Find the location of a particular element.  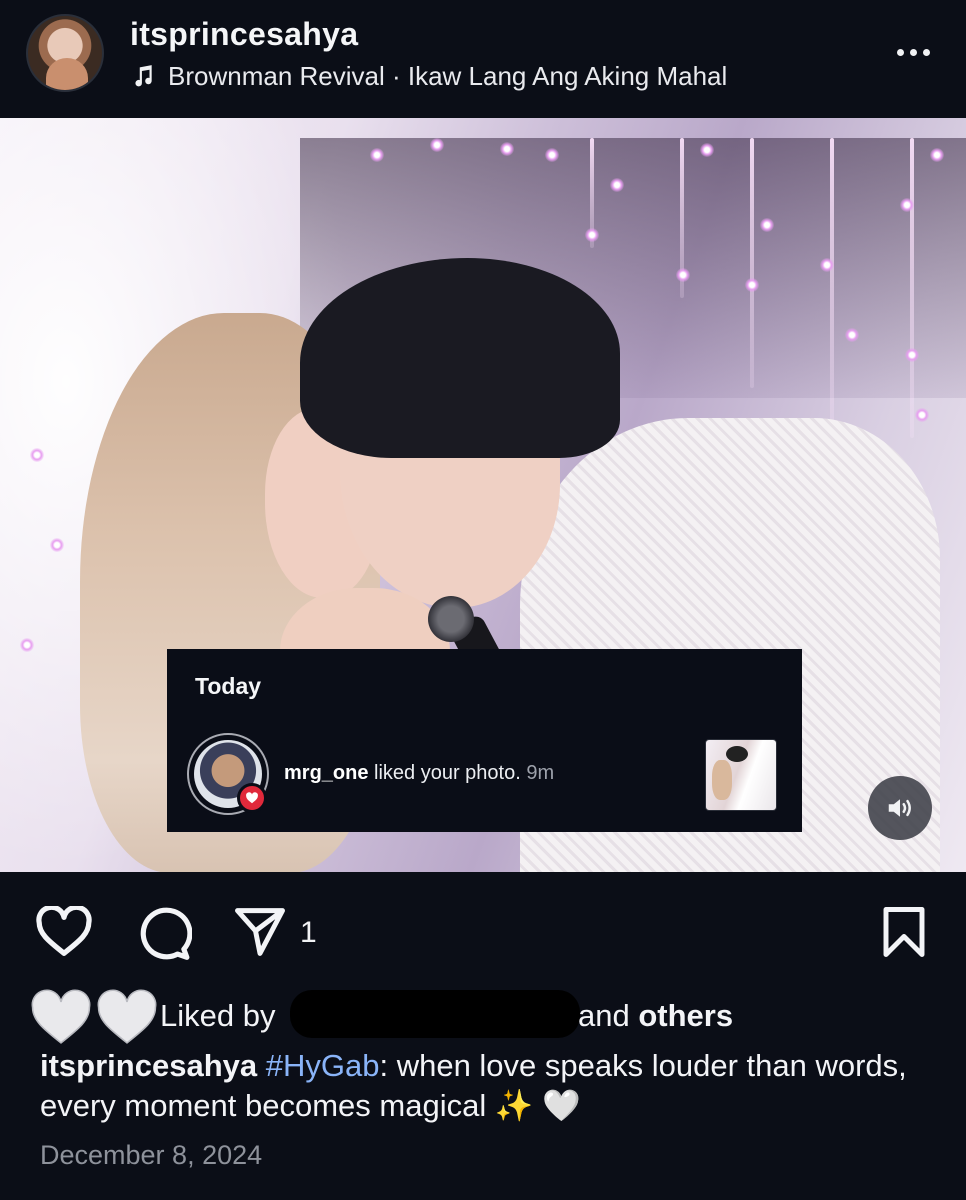

heart-badge-icon is located at coordinates (252, 798).